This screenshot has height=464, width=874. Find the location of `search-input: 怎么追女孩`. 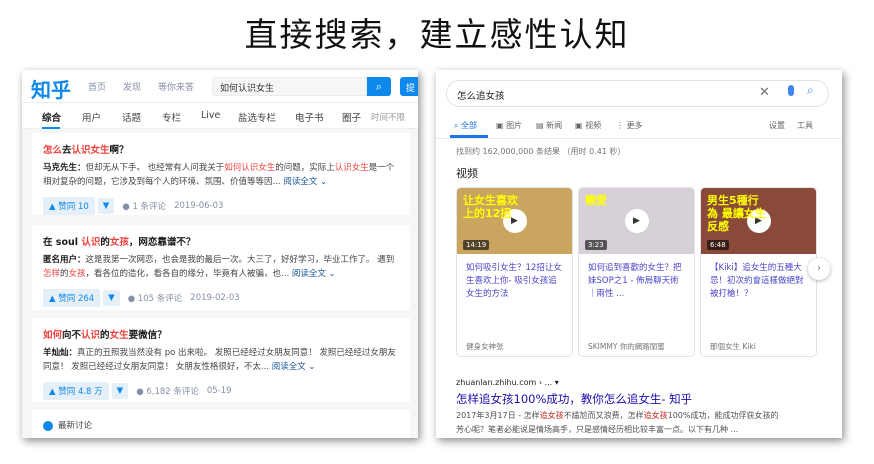

search-input: 怎么追女孩 is located at coordinates (637, 93).